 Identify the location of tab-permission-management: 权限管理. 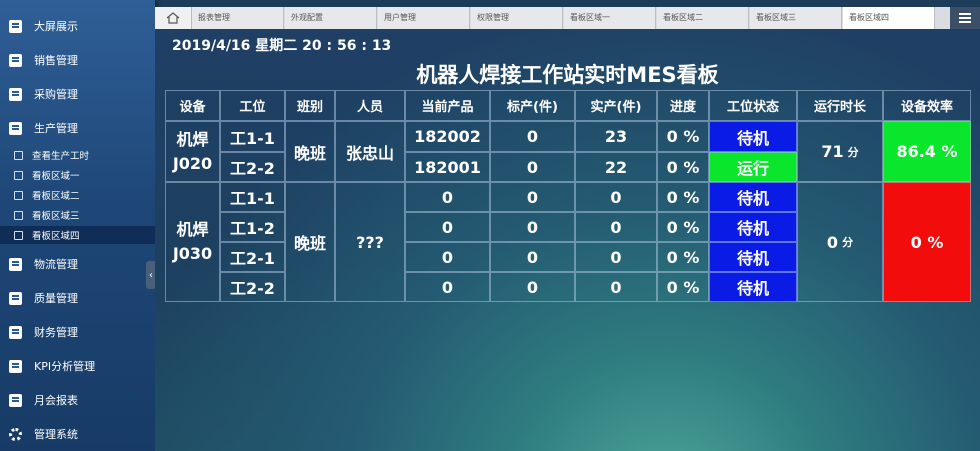
(517, 18).